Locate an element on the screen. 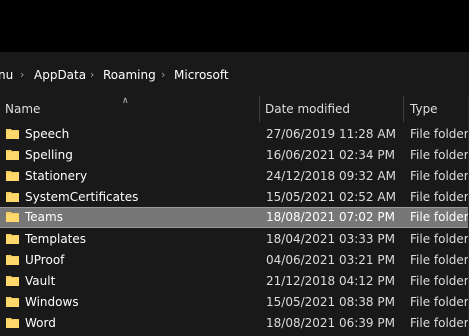  file-name: Teams is located at coordinates (44, 217).